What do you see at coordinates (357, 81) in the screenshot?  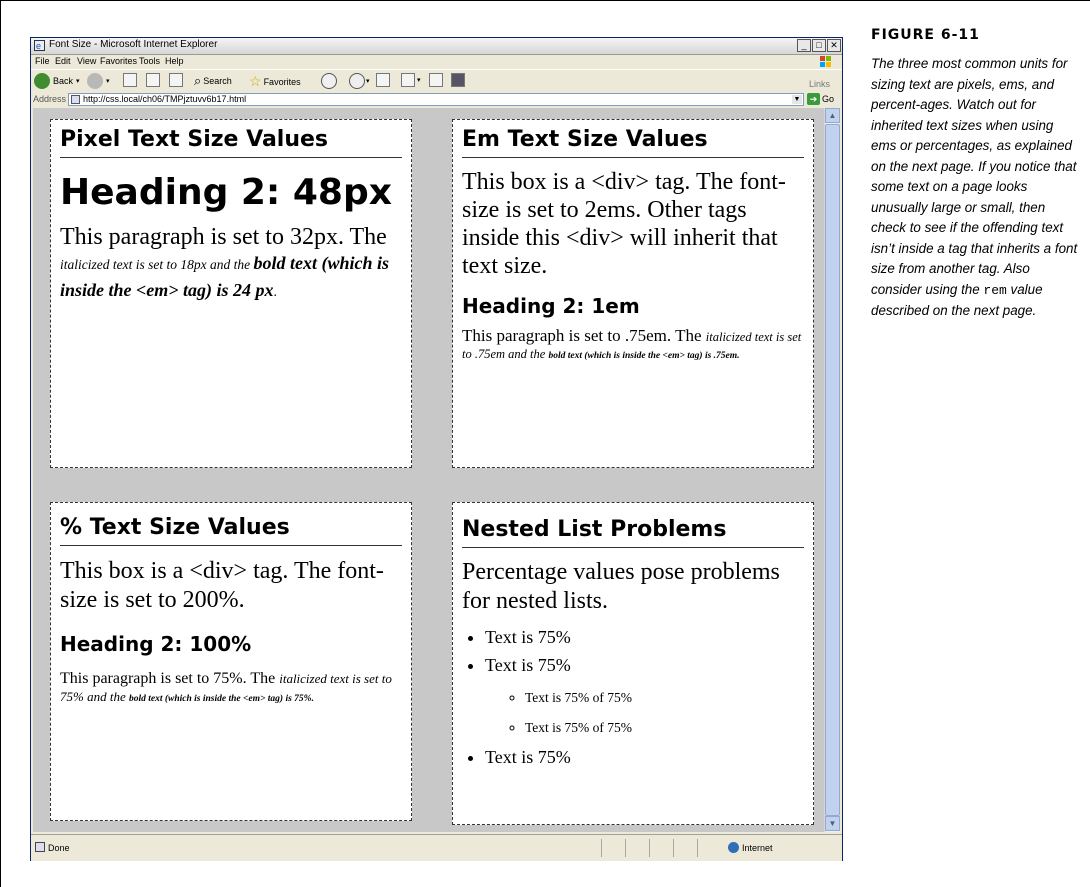 I see `mail-icon` at bounding box center [357, 81].